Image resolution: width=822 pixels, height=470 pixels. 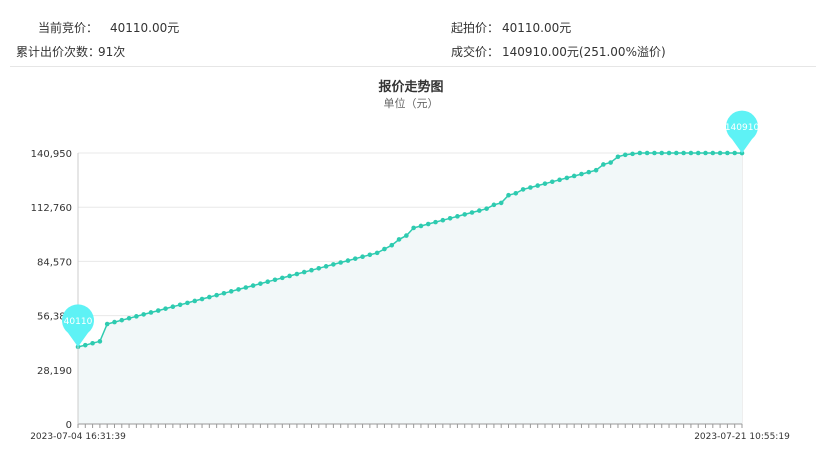 I want to click on x-label-end: 2023-07-21 10:55:19, so click(x=742, y=437).